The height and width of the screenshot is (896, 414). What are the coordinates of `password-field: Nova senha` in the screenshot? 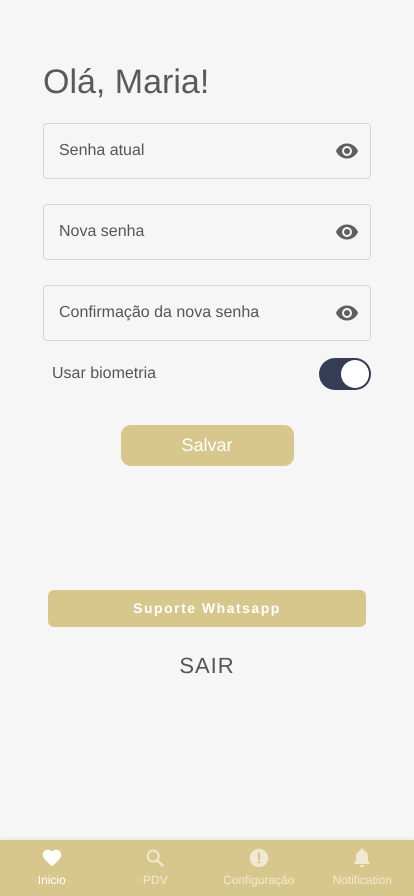 It's located at (207, 232).